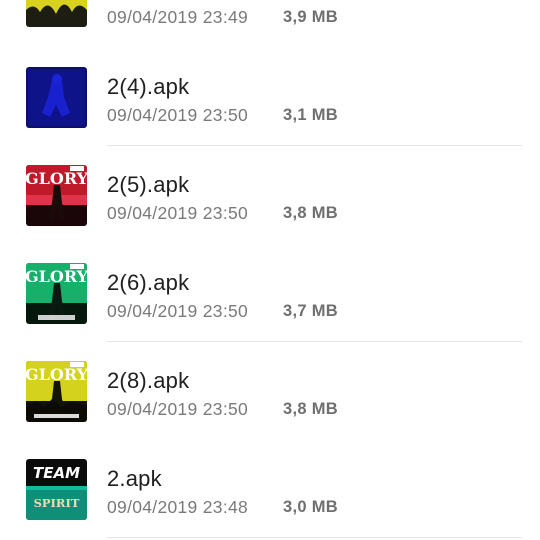  I want to click on app-icon-team-spirit: TEAM SPIRIT, so click(56, 489).